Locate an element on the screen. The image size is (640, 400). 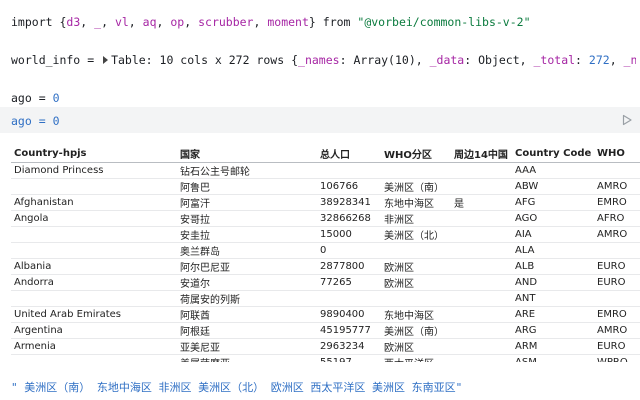
table-cell: Argentina is located at coordinates (94, 330).